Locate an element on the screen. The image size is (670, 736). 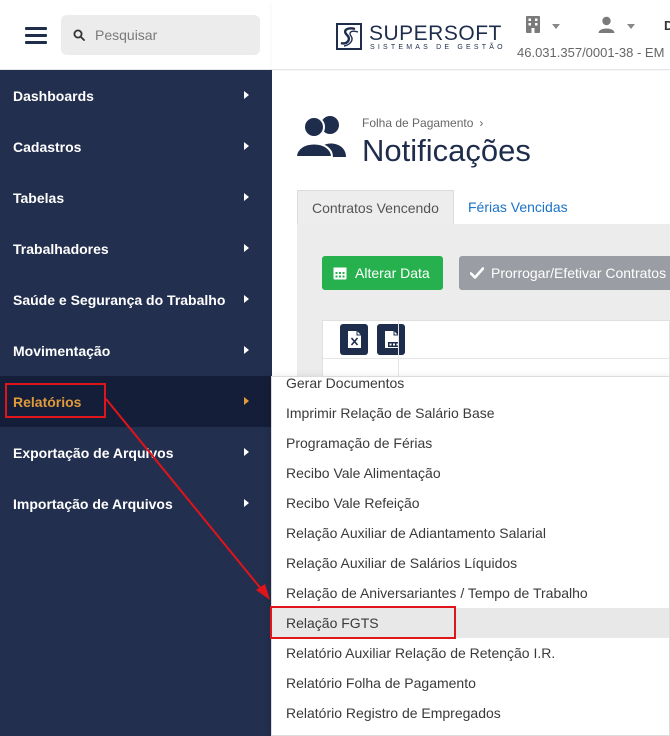
alterar-data-button: Alterar Data is located at coordinates (382, 273).